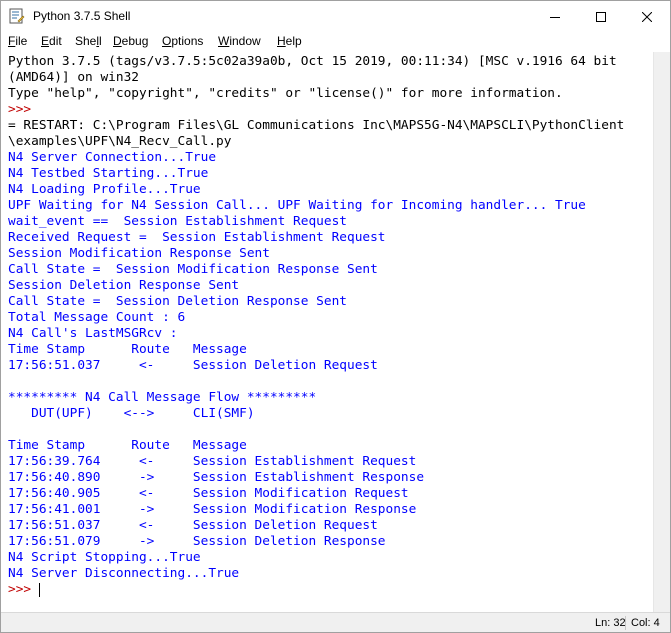 Image resolution: width=671 pixels, height=633 pixels. What do you see at coordinates (108, 173) in the screenshot?
I see `shell-output-line: N4 Testbed Starting...True` at bounding box center [108, 173].